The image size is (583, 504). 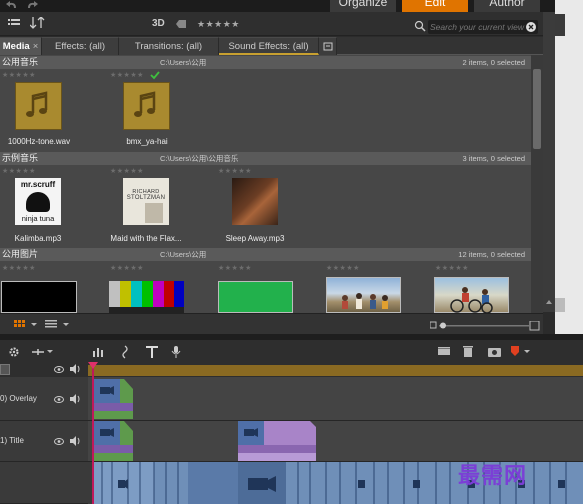 I want to click on collapse-arrow-icon, so click(x=549, y=302).